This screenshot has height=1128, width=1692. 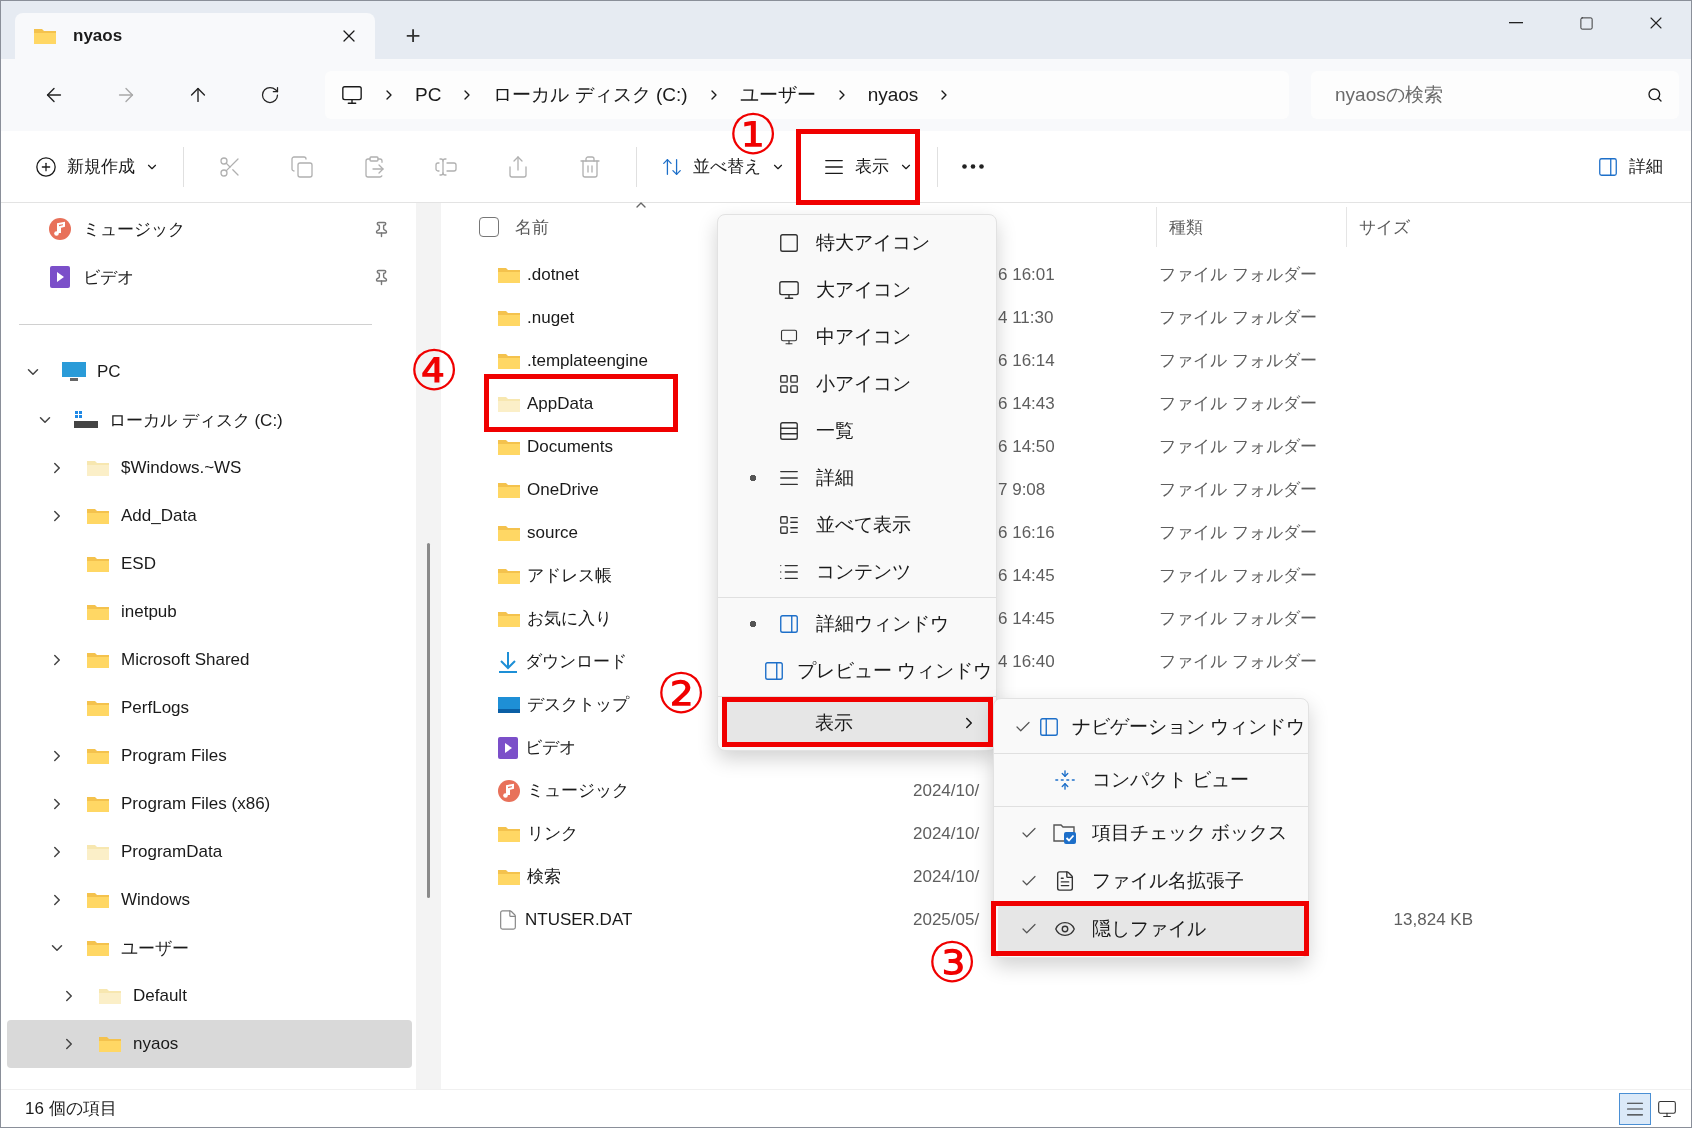 What do you see at coordinates (209, 804) in the screenshot?
I see `tree-item: Program Files (x86)` at bounding box center [209, 804].